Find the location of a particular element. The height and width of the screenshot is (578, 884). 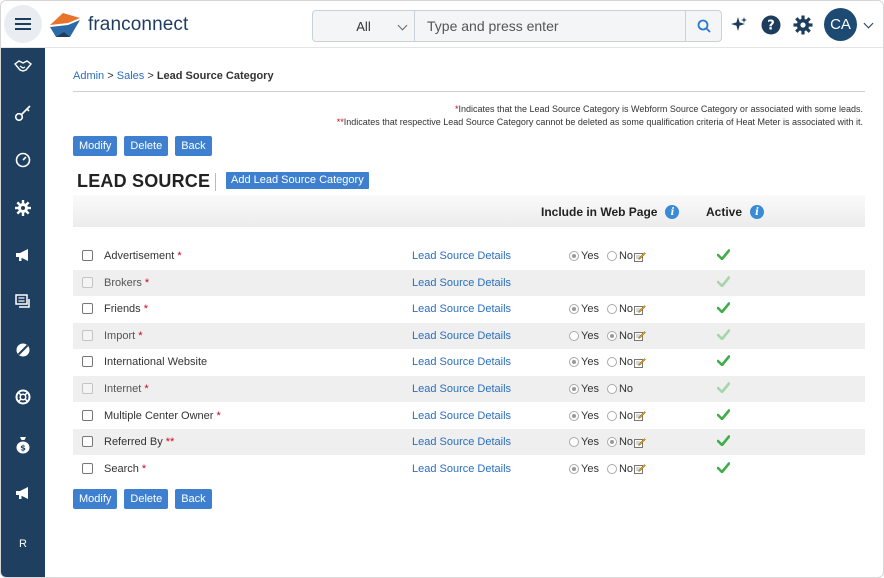

sidebar-item-pill is located at coordinates (23, 350).